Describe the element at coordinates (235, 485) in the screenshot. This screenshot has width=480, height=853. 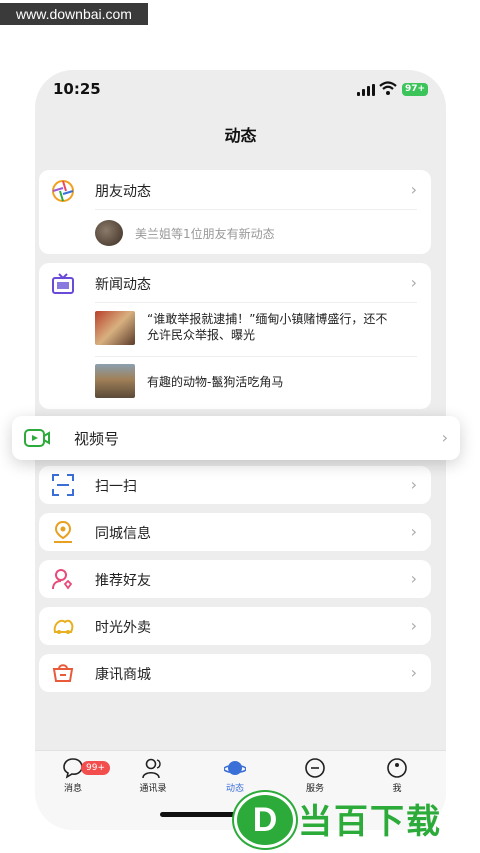
I see `menu-scan: 扫一扫 ›` at that location.